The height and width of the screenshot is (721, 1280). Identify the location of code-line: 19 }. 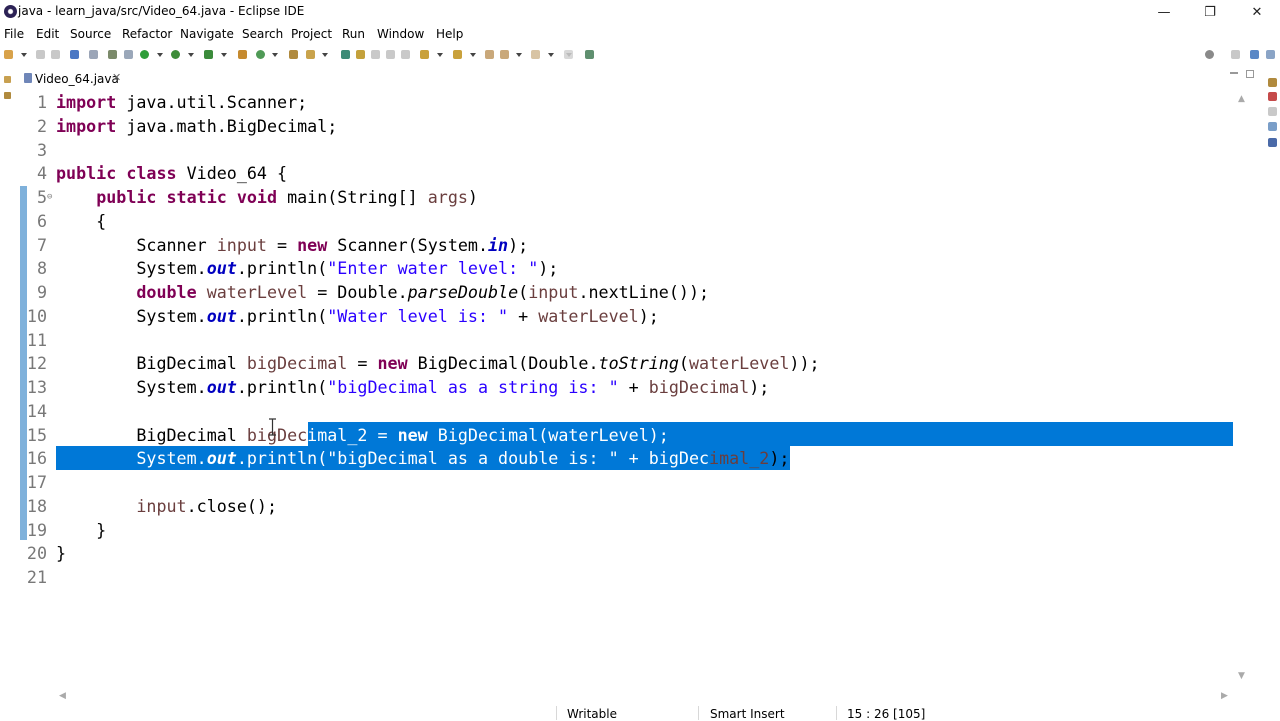
(620, 530).